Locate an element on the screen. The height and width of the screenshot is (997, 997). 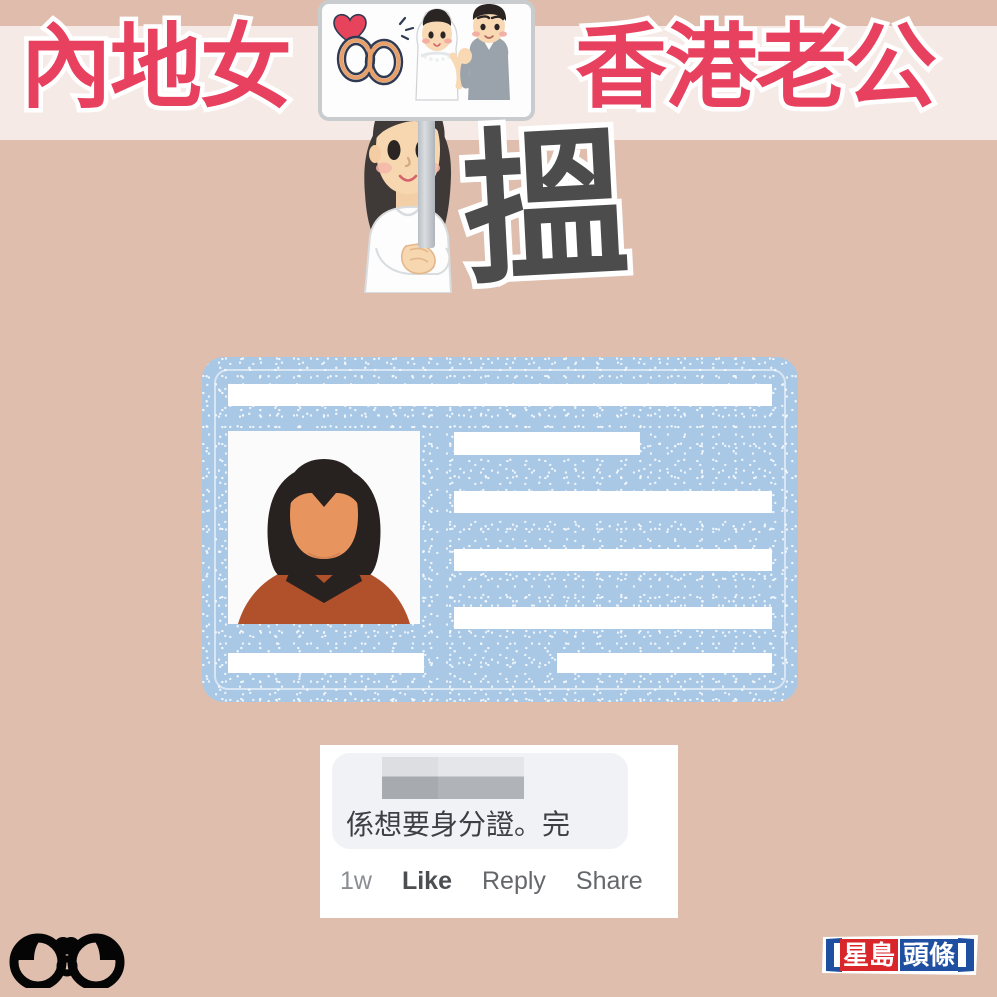
binoculars-icon is located at coordinates (67, 956).